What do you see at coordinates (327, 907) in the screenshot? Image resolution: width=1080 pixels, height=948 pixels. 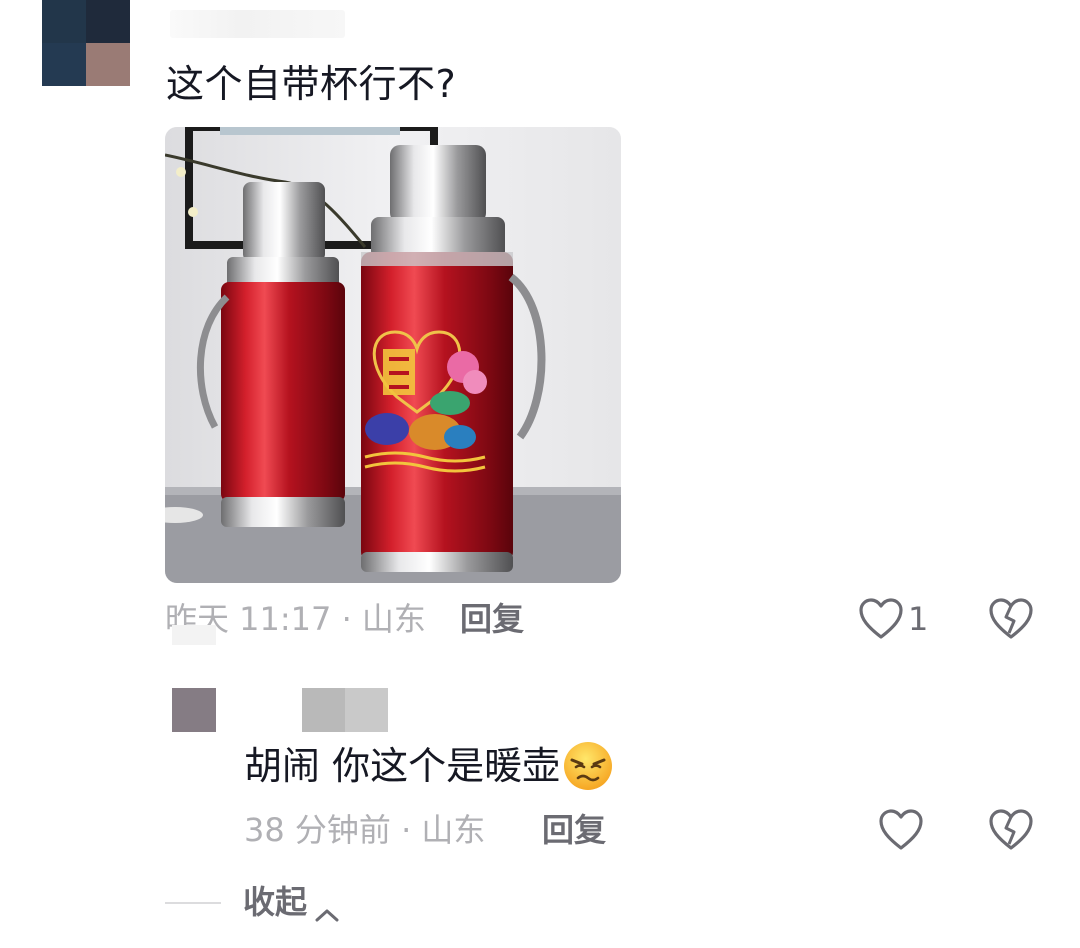 I see `chevron-up-icon` at bounding box center [327, 907].